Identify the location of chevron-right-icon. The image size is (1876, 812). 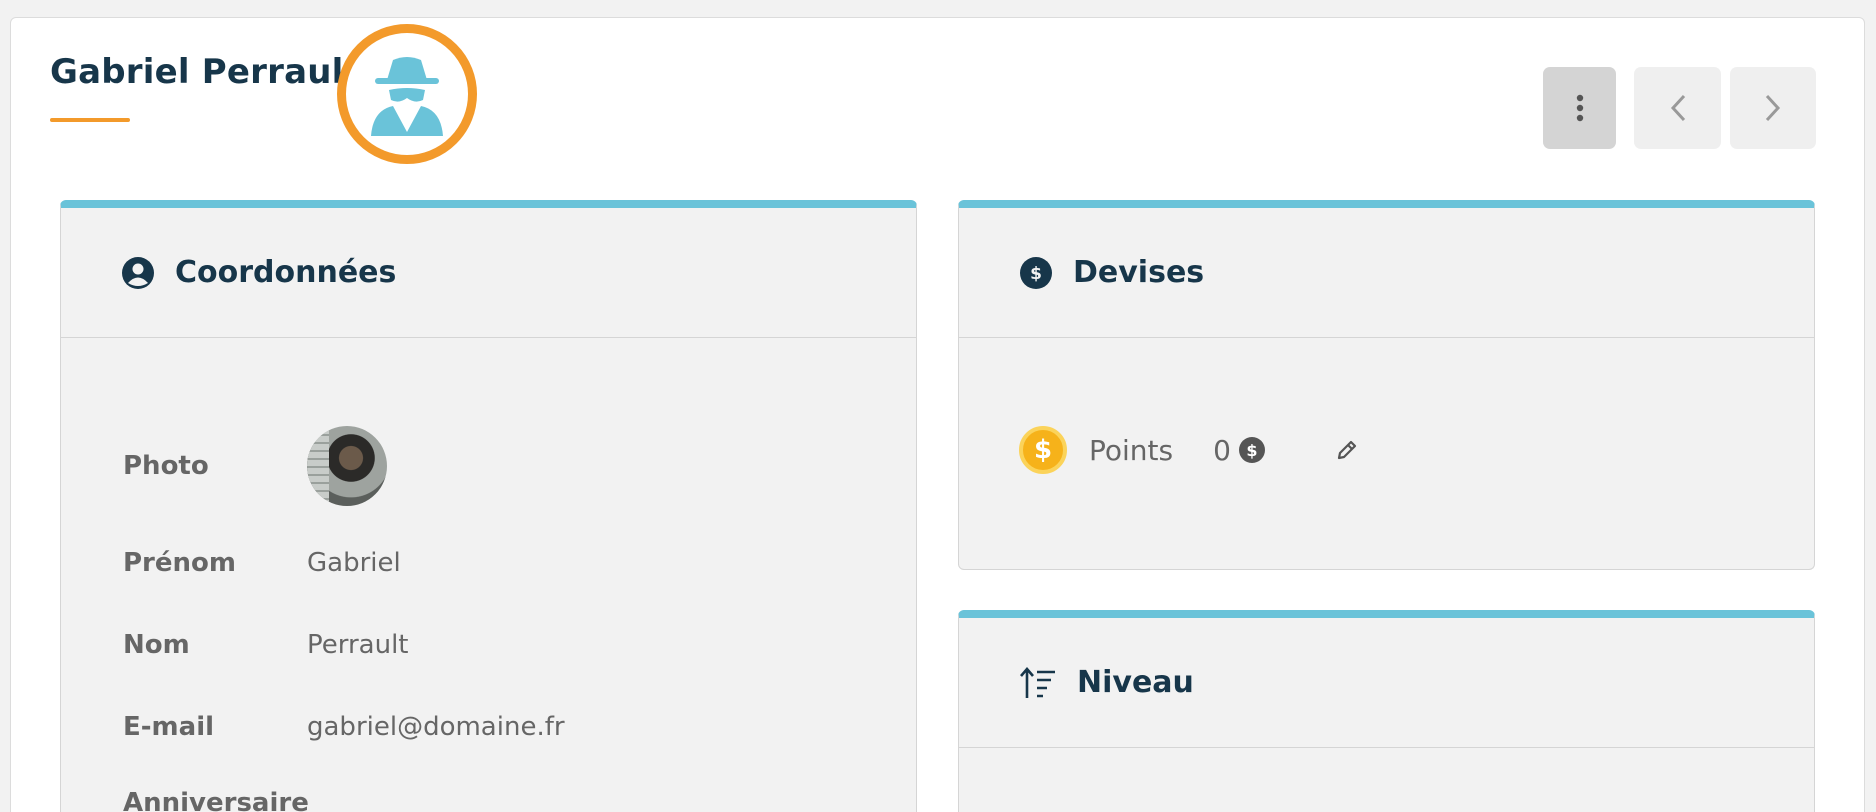
(1773, 108).